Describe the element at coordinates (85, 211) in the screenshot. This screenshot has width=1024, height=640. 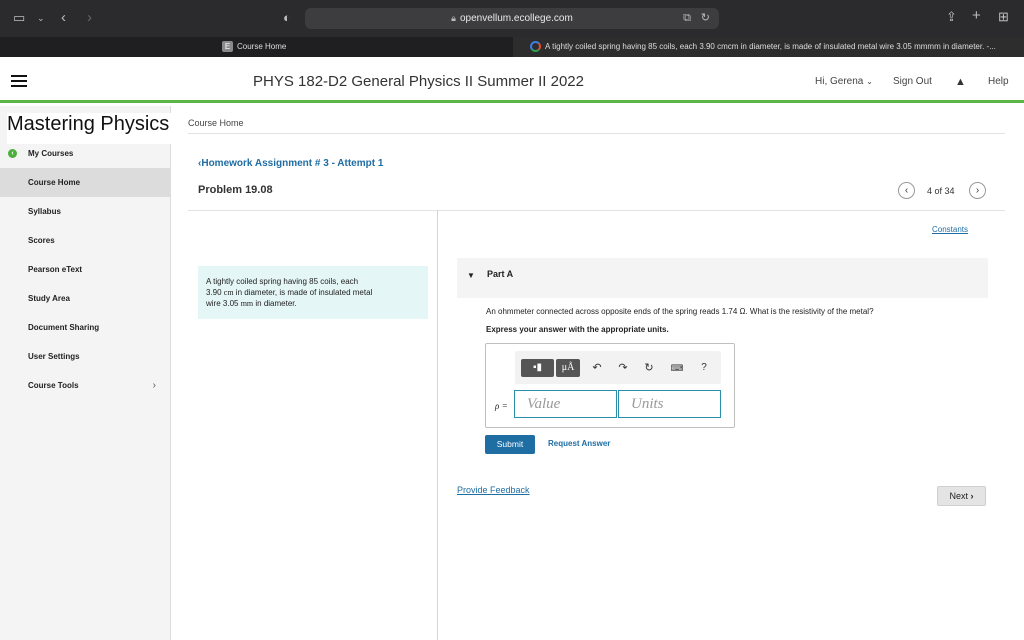
I see `sidebar-item-syllabus: Syllabus` at that location.